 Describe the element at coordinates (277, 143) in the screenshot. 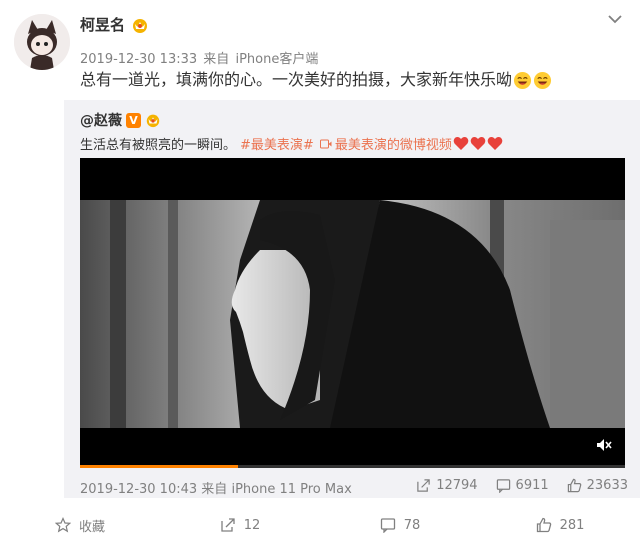

I see `topic-link: #最美表演#` at that location.